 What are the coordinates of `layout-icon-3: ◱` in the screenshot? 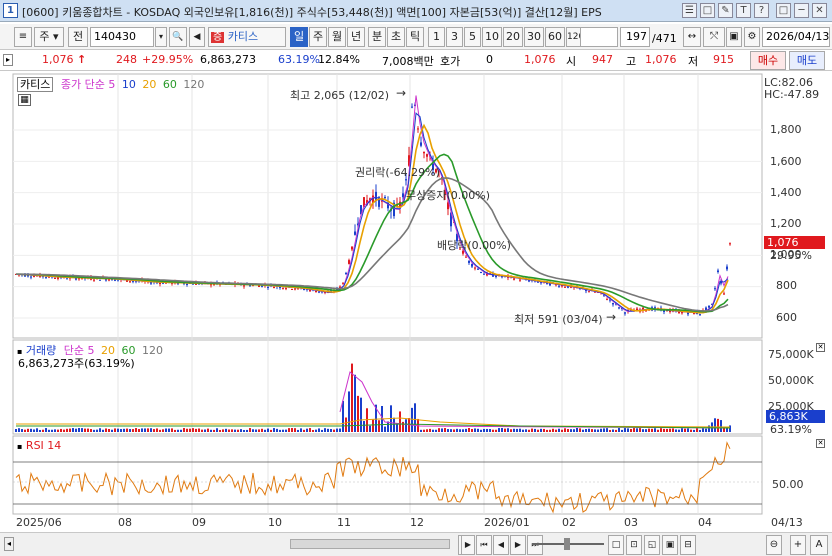 It's located at (652, 545).